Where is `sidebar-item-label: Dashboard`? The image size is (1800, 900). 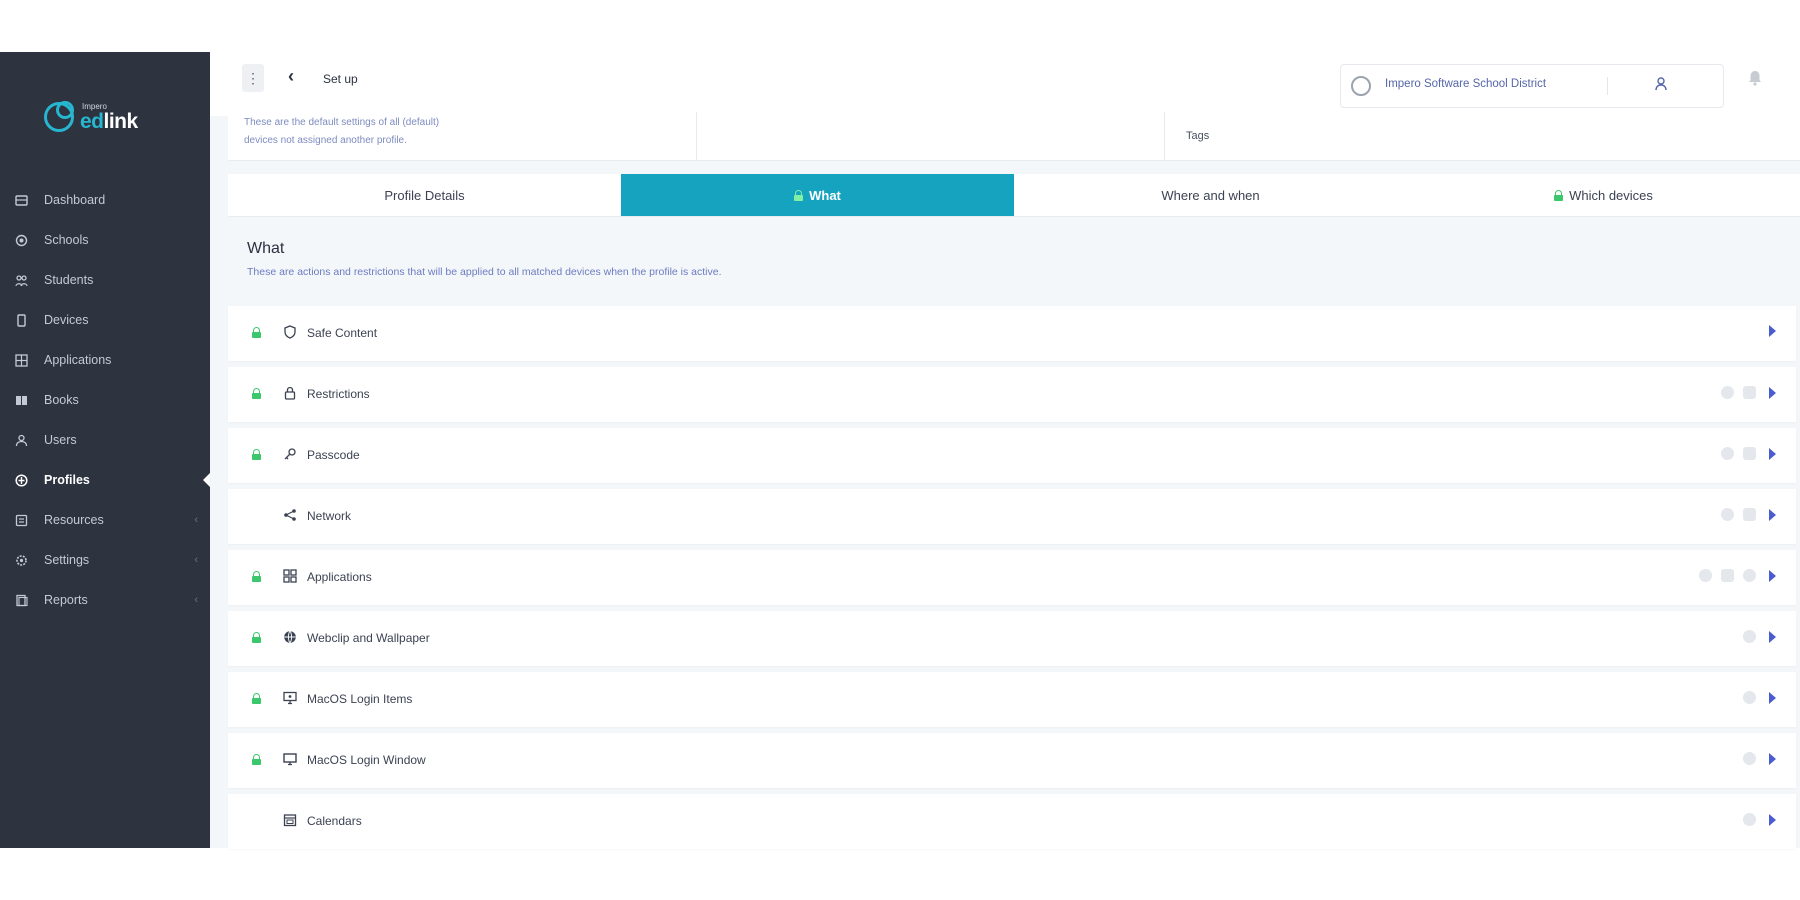
sidebar-item-label: Dashboard is located at coordinates (75, 200).